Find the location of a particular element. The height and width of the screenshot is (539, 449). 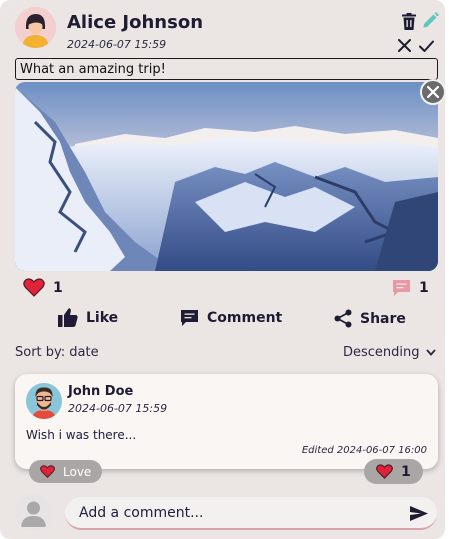

thumbs-up-icon is located at coordinates (68, 317).